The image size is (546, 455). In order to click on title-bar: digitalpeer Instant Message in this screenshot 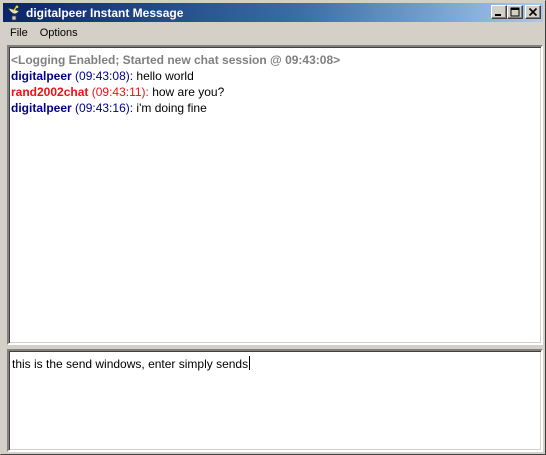, I will do `click(273, 12)`.